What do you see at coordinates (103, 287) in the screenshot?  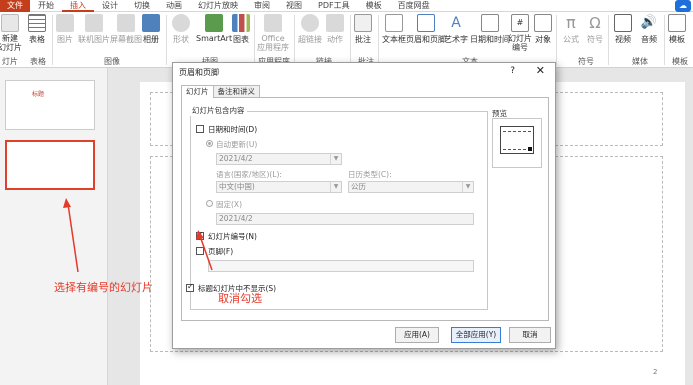 I see `annotation-select-slide: 选择有编号的幻灯片` at bounding box center [103, 287].